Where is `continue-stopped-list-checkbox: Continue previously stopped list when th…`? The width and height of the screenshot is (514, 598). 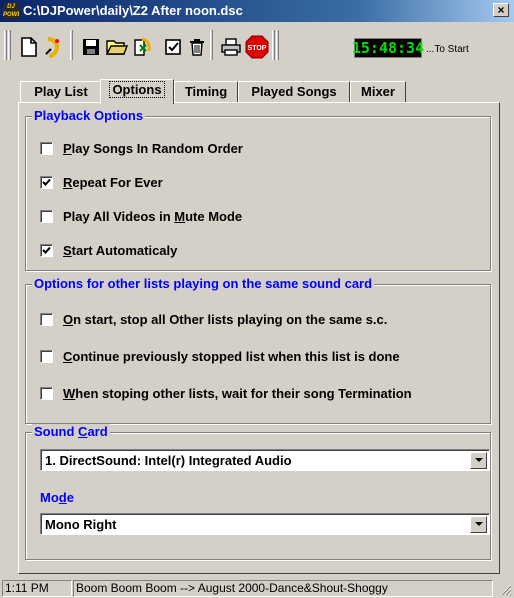
continue-stopped-list-checkbox: Continue previously stopped list when th… is located at coordinates (220, 356).